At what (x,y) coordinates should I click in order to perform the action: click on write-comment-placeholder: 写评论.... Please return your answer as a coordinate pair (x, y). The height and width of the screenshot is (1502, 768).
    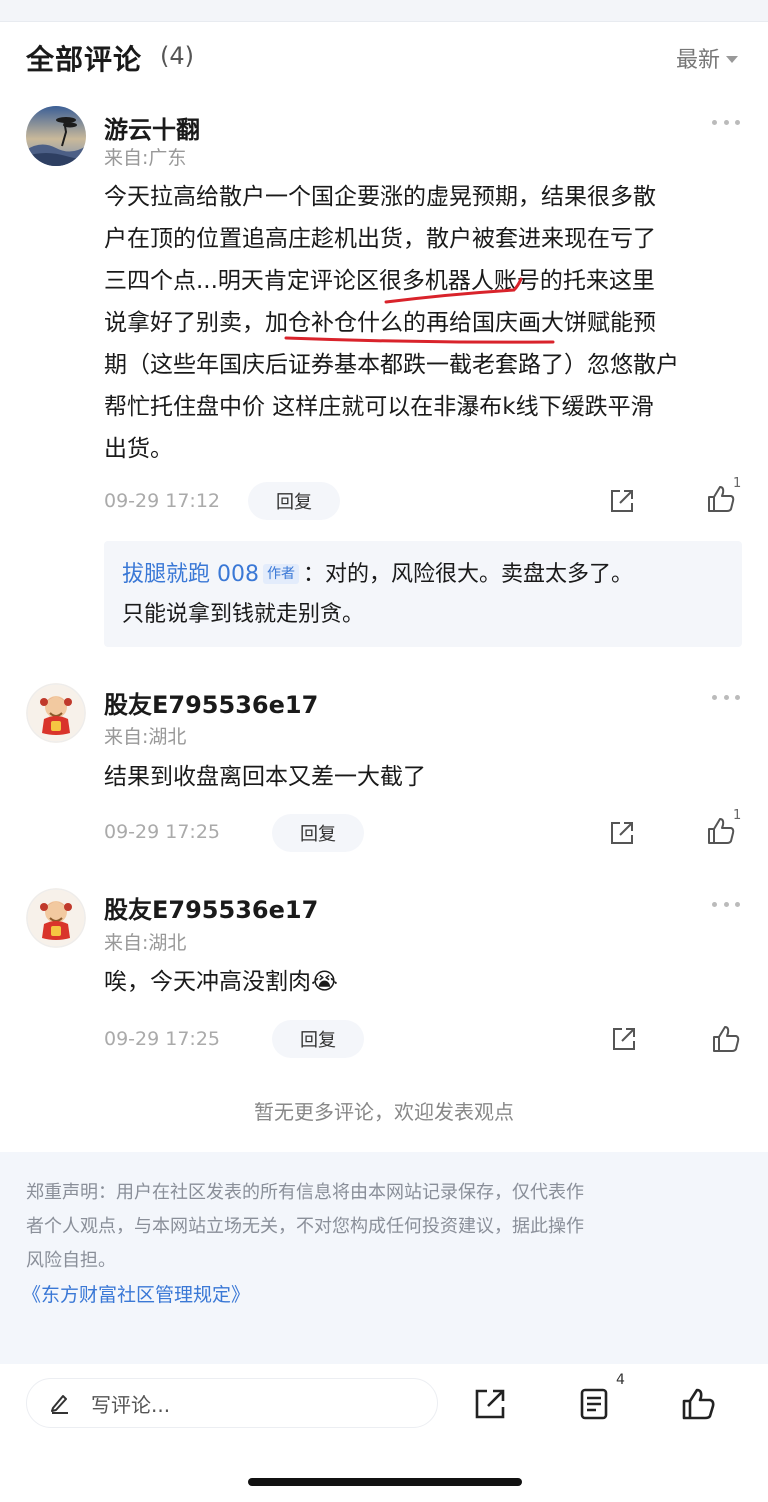
    Looking at the image, I should click on (131, 1404).